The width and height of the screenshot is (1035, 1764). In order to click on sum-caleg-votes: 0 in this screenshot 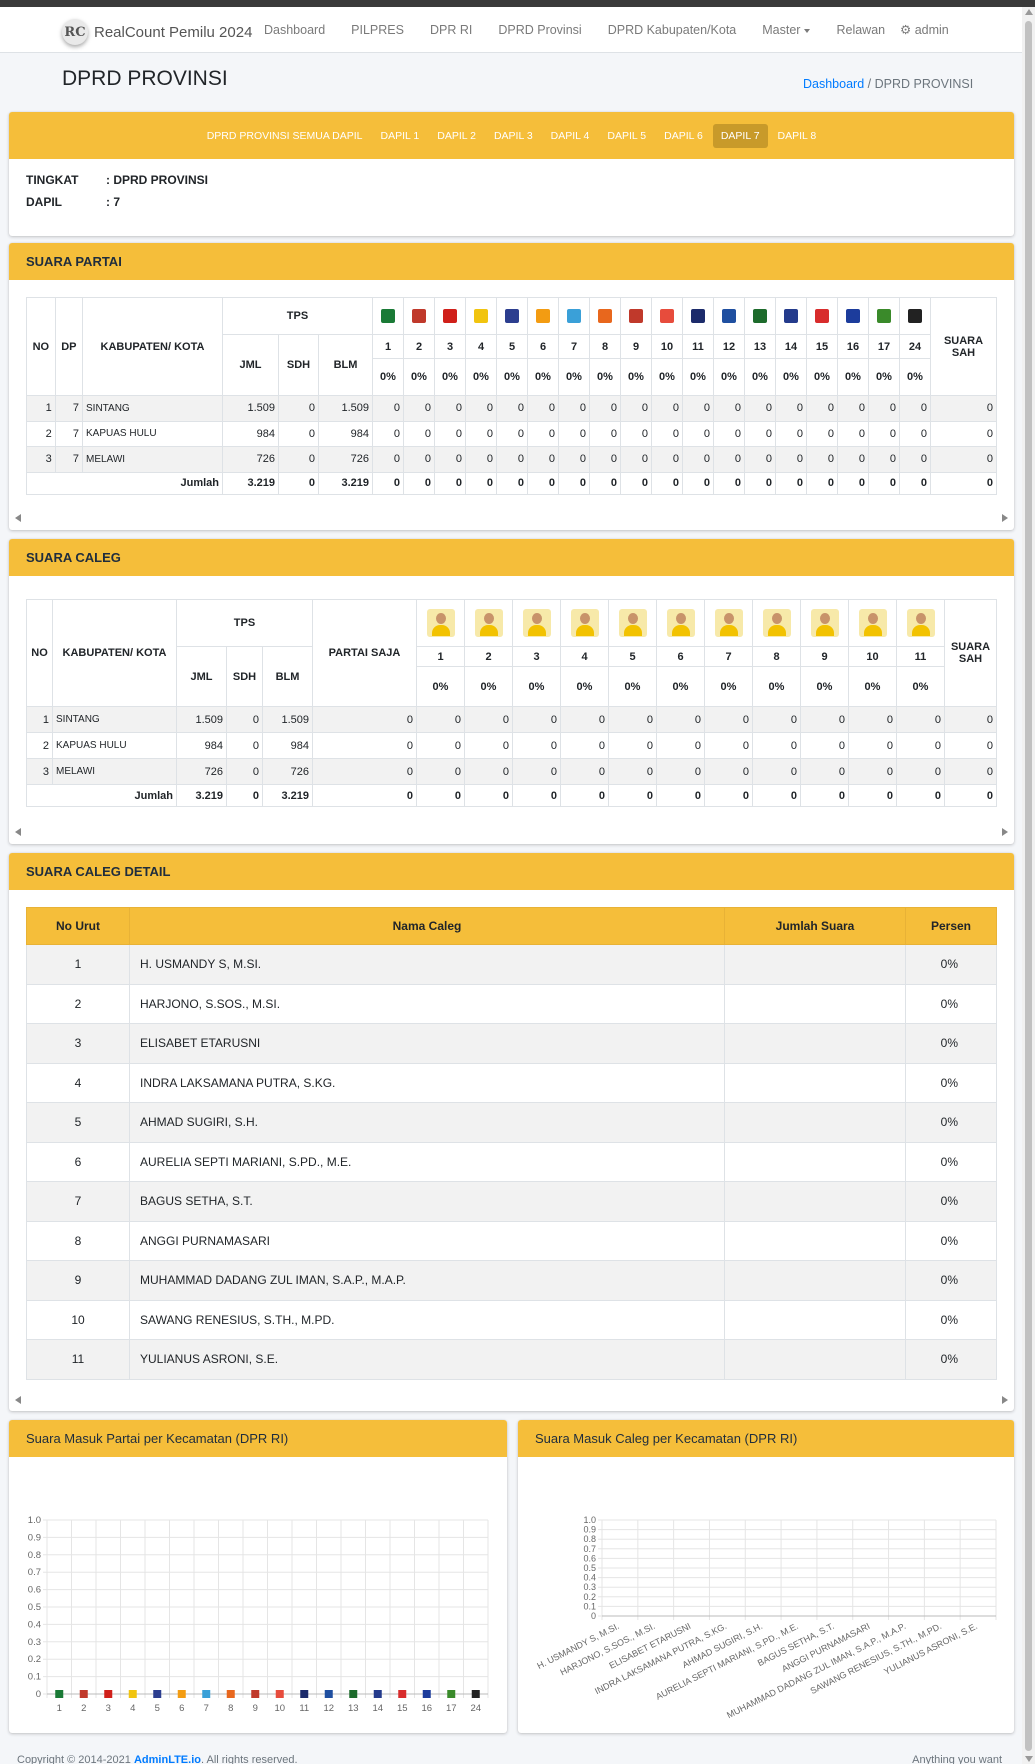, I will do `click(632, 795)`.